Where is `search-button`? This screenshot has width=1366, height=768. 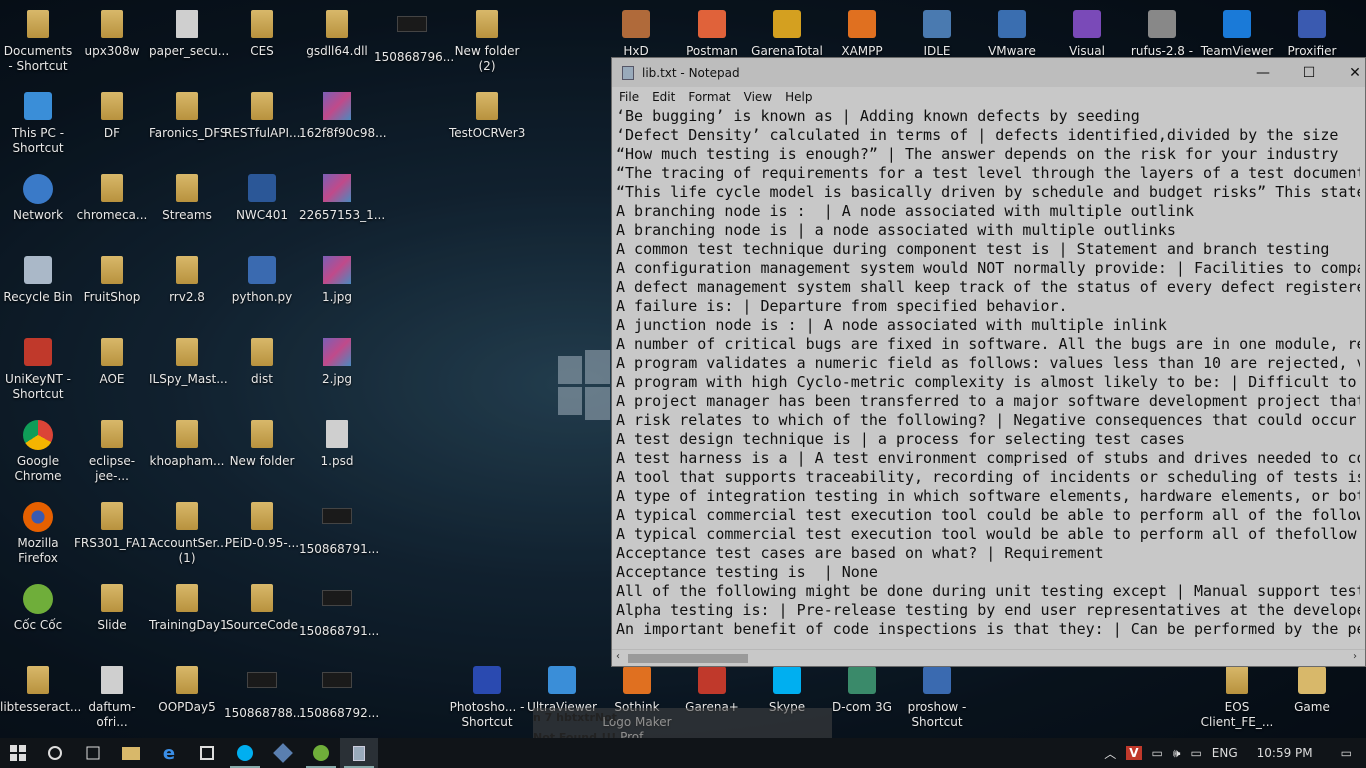
search-button is located at coordinates (55, 753).